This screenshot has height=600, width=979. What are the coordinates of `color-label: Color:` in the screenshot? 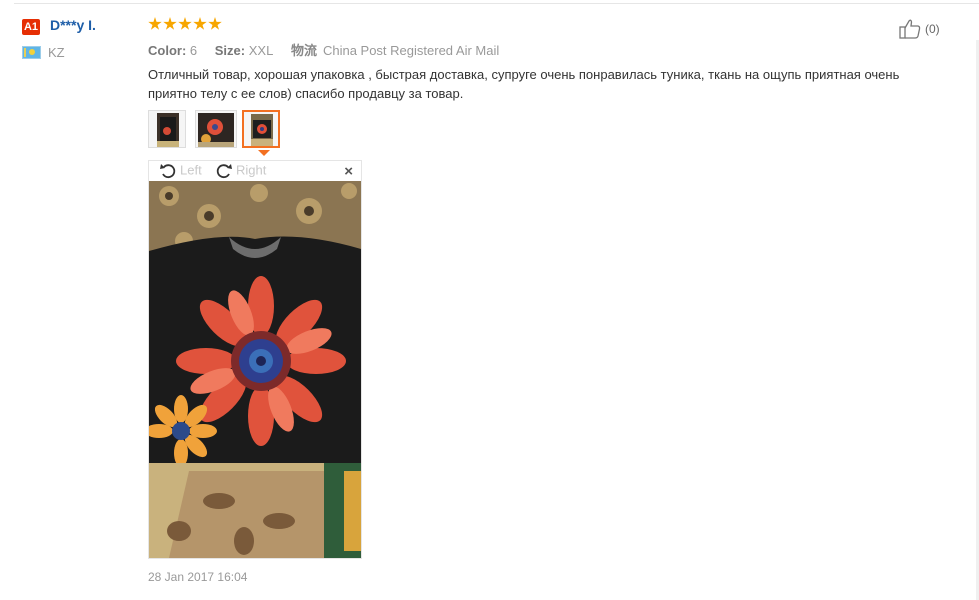 It's located at (167, 50).